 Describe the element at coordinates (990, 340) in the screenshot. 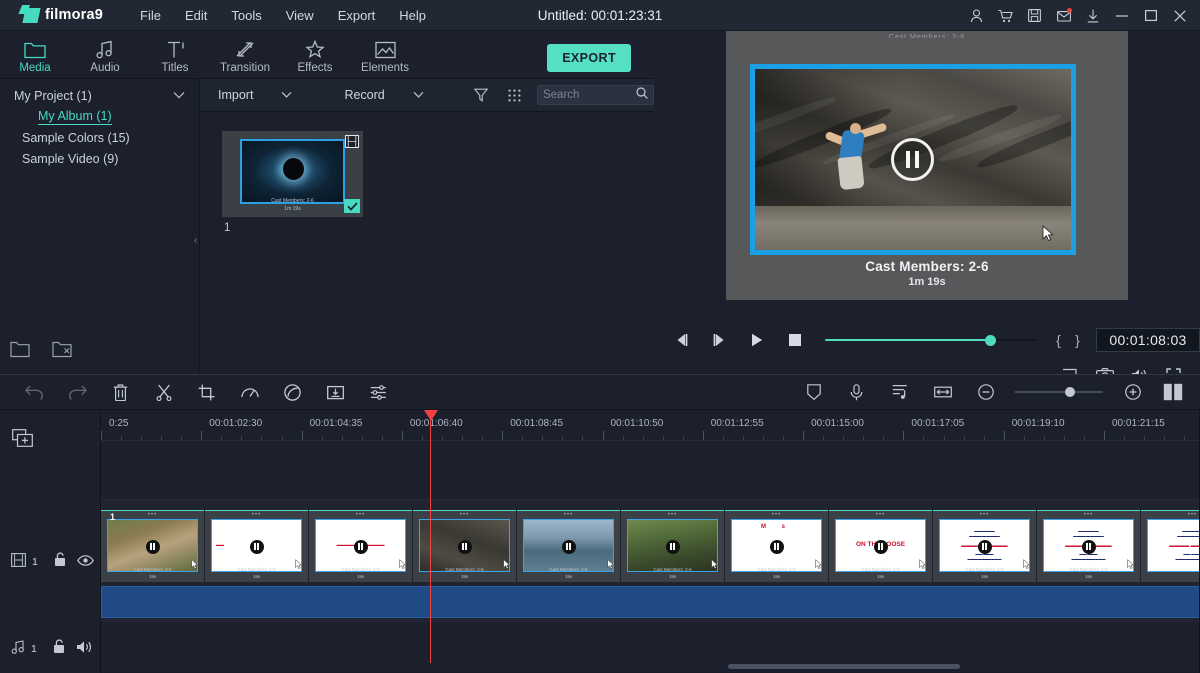

I see `progress-knob` at that location.